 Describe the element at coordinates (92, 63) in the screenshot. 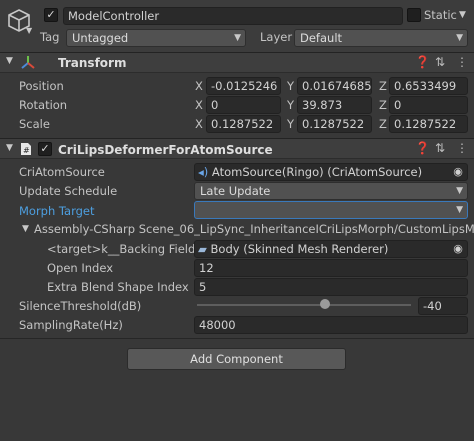

I see `transform-title: Transform` at that location.